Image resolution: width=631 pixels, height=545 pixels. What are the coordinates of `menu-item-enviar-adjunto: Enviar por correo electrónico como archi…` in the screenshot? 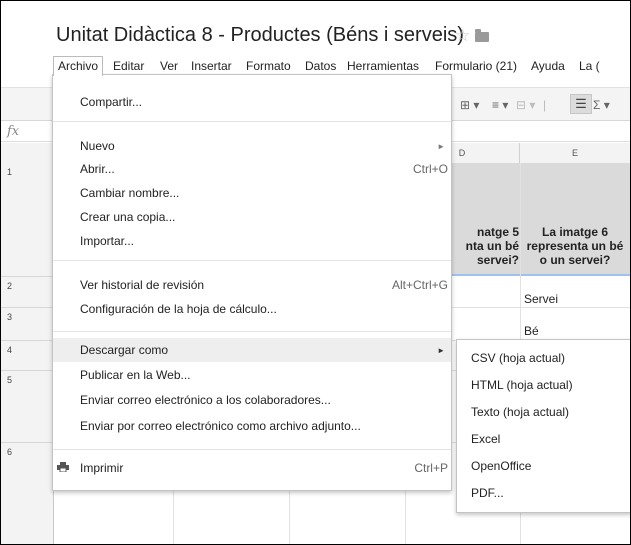 It's located at (220, 426).